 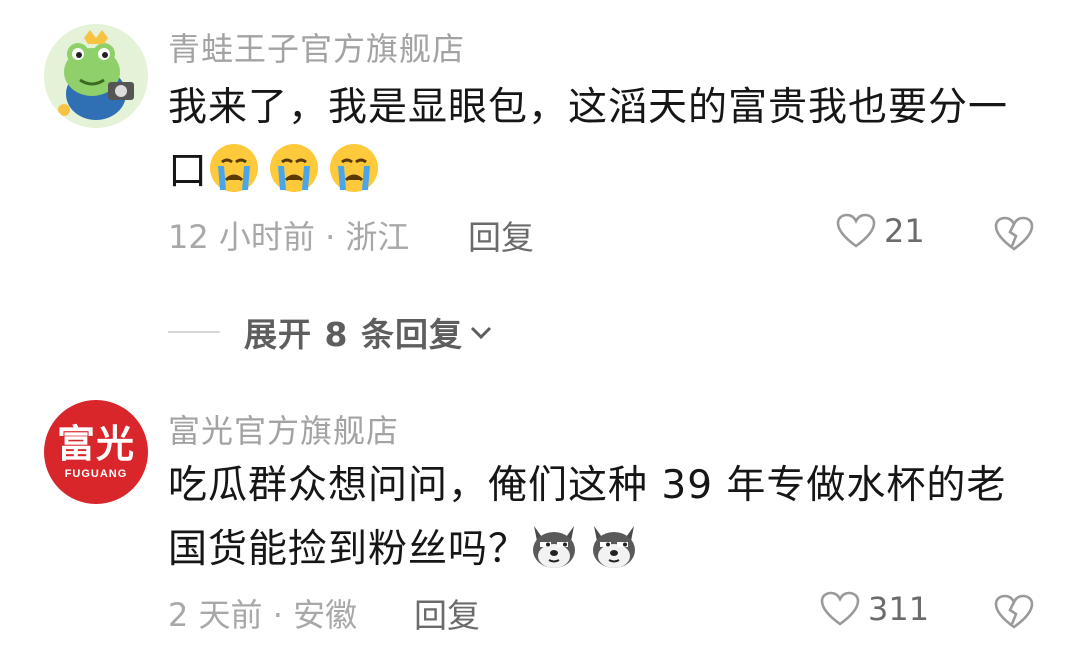 I want to click on fuguang-logo: 富光 FUGUANG, so click(x=96, y=452).